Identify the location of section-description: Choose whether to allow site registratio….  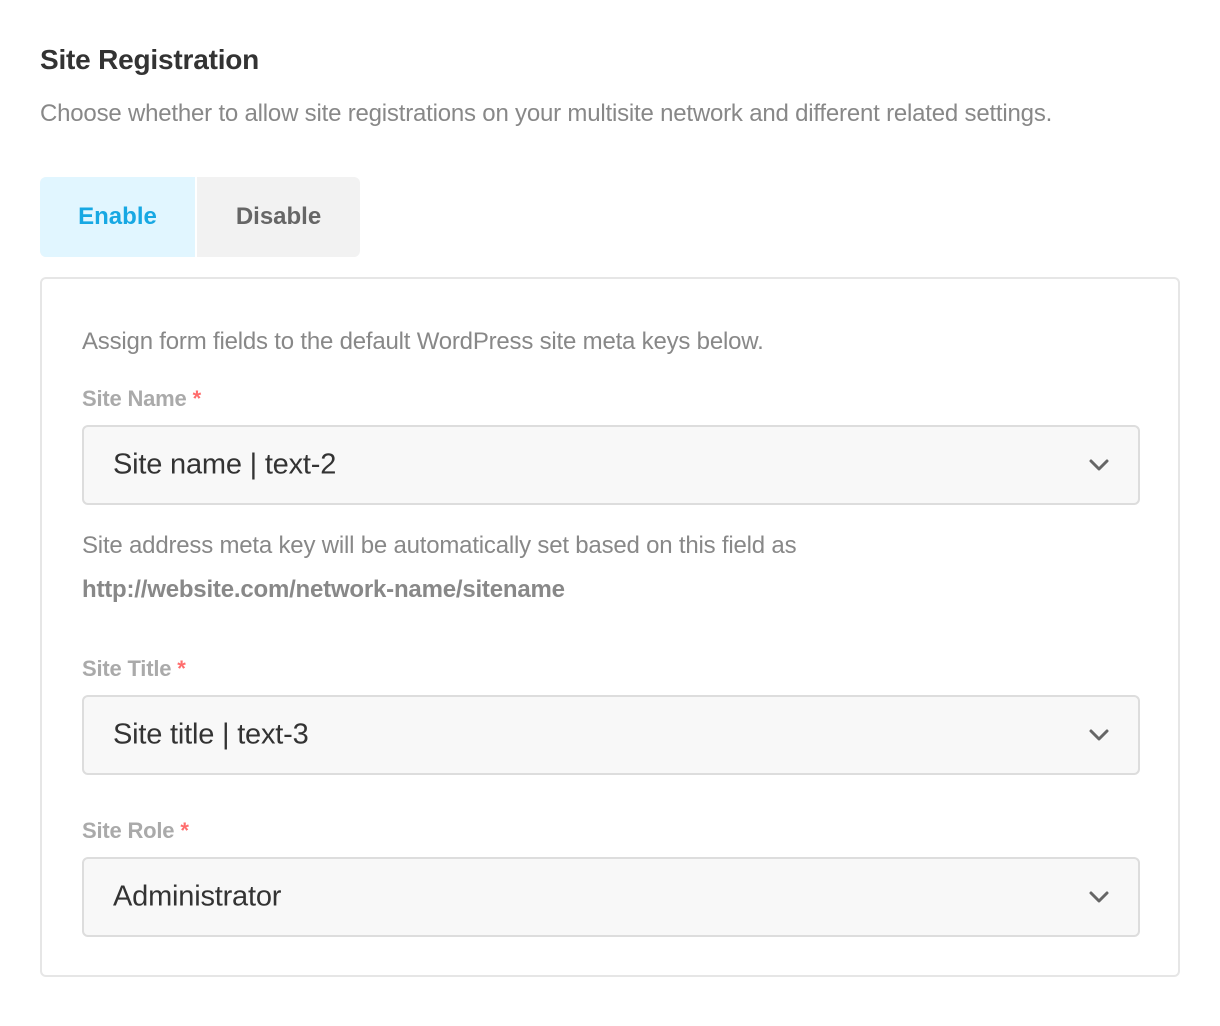
(546, 113).